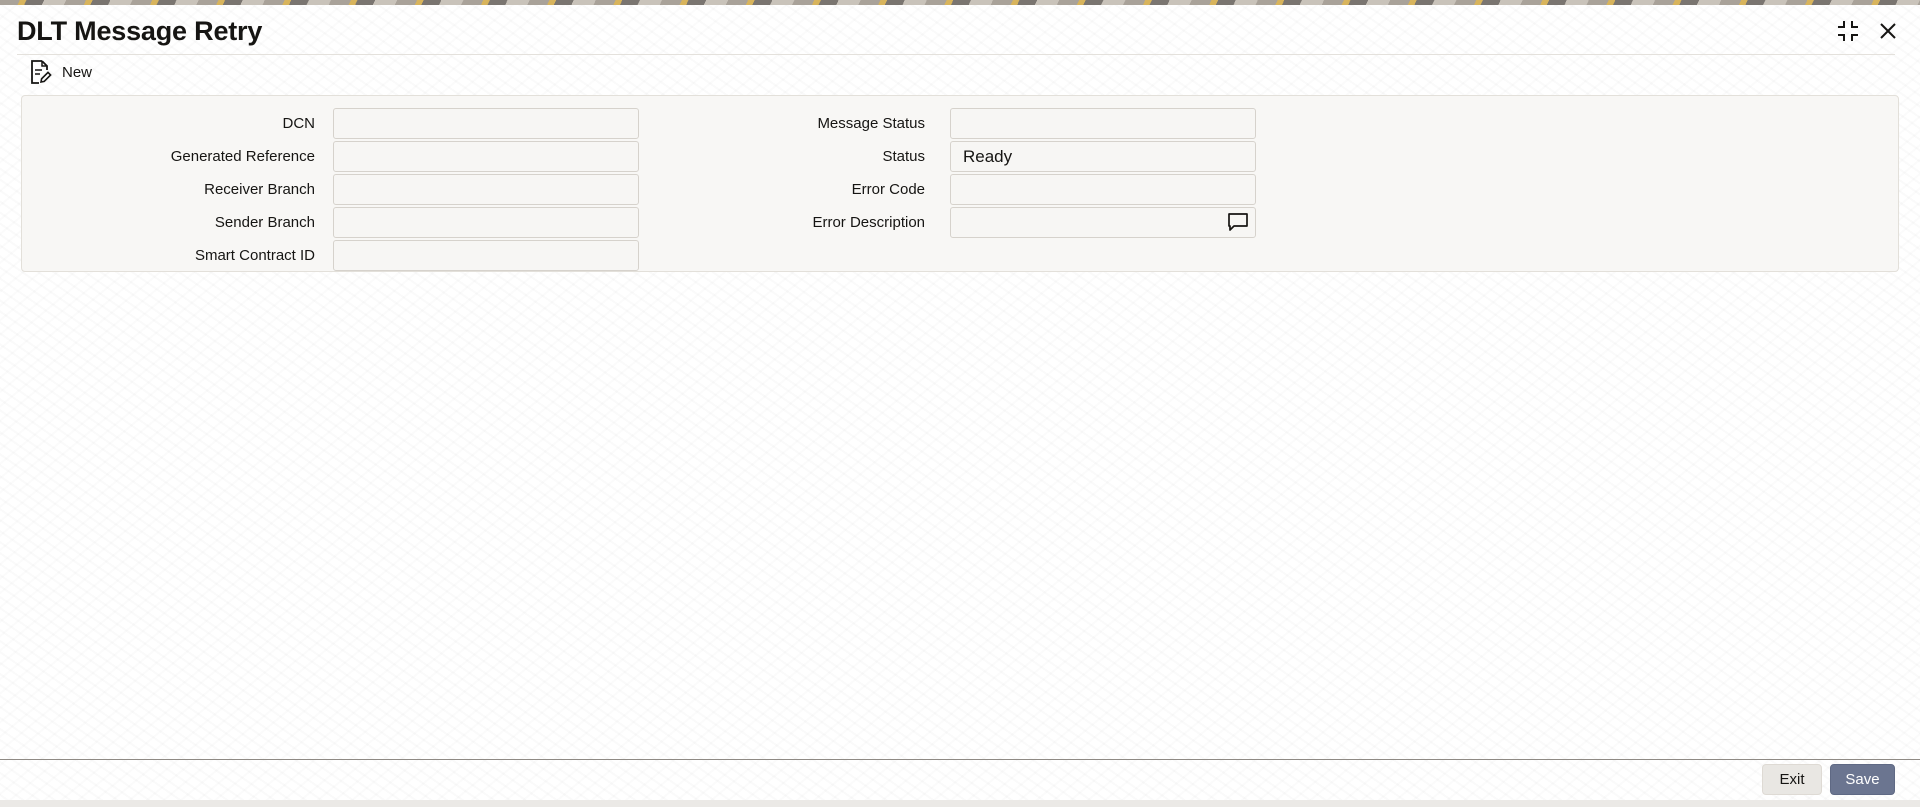 This screenshot has height=807, width=1920. Describe the element at coordinates (486, 156) in the screenshot. I see `generated-reference-input` at that location.